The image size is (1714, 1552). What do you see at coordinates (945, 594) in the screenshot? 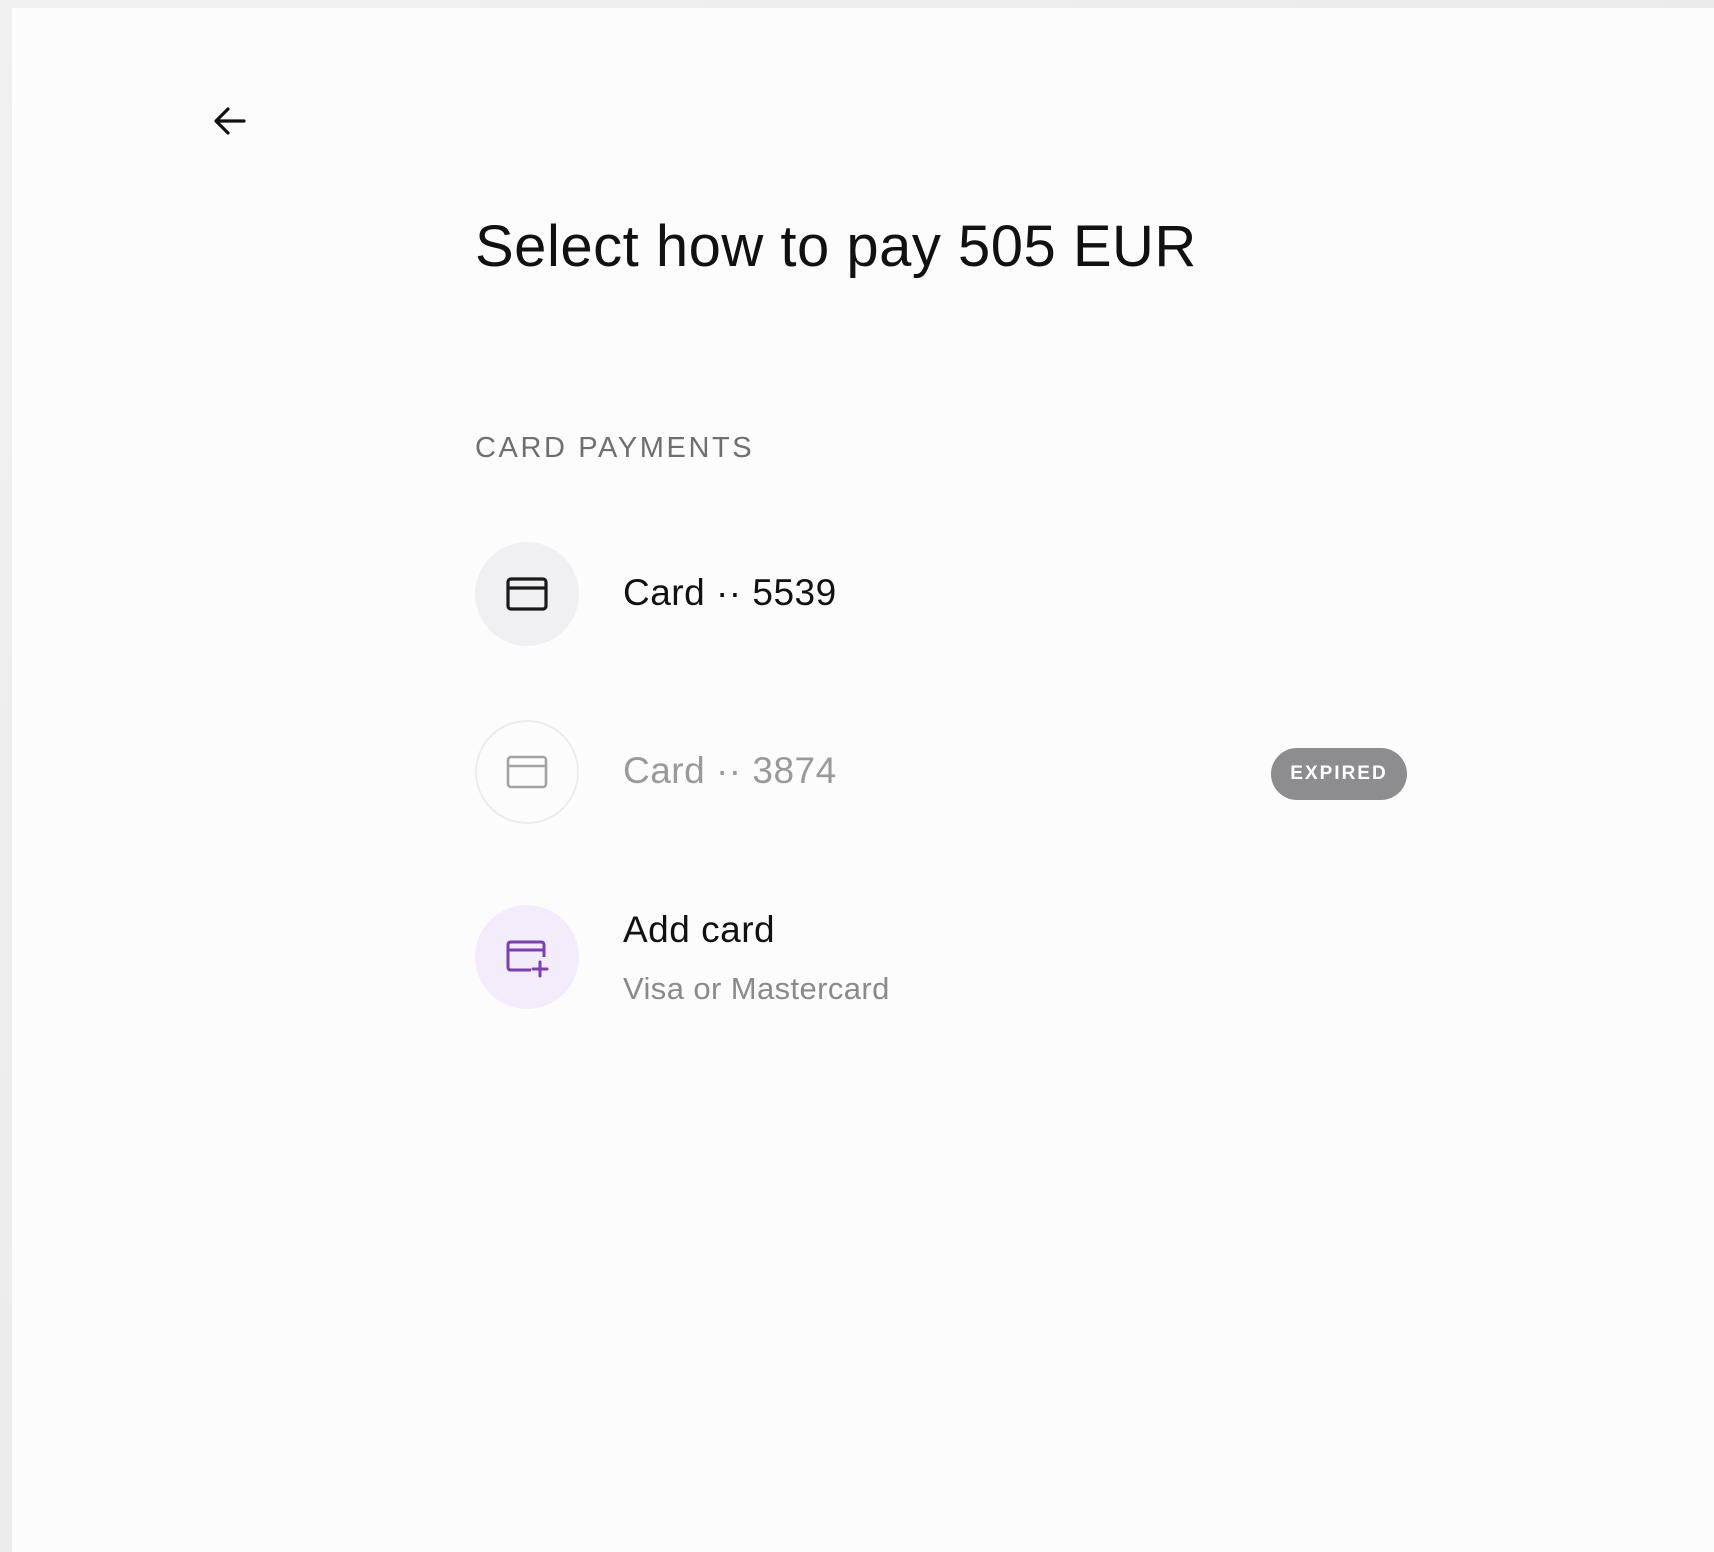
I see `card-option-5539: Card ·· 5539` at bounding box center [945, 594].